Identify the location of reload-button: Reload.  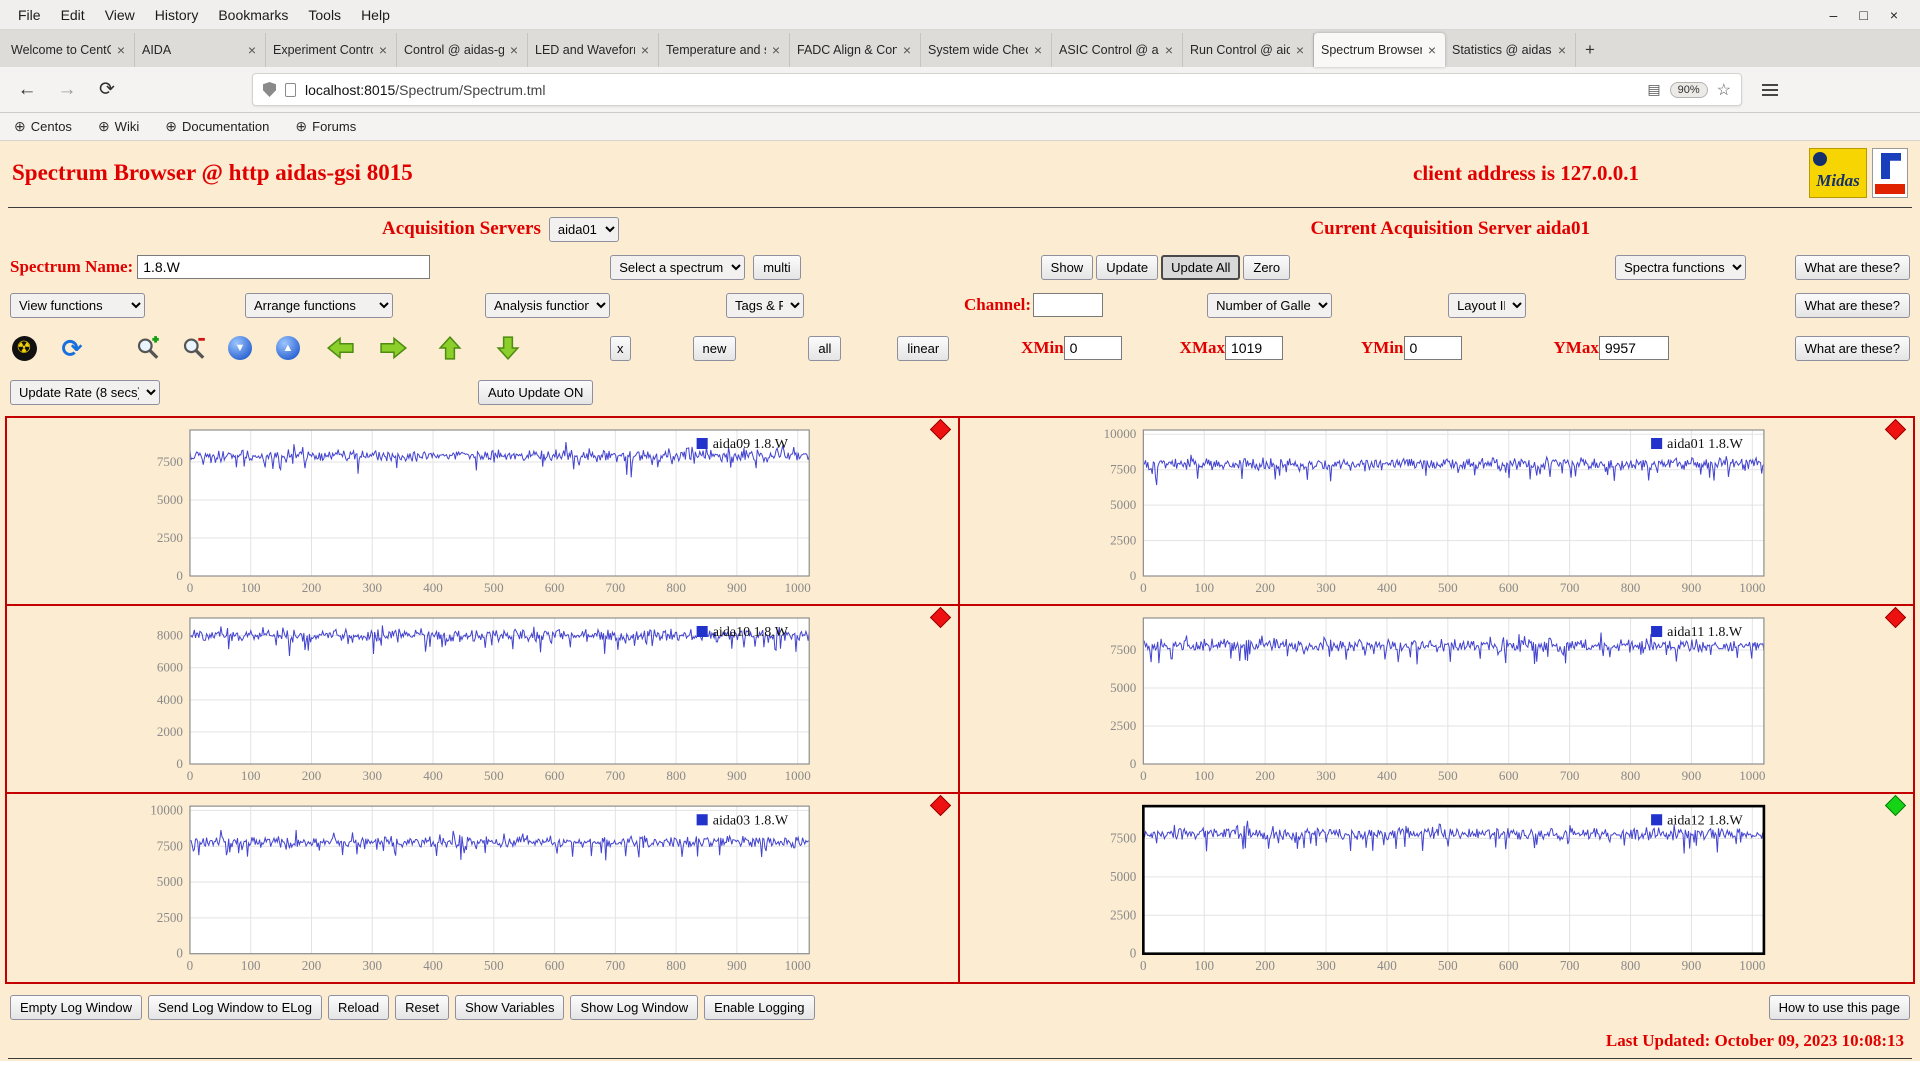
(358, 1007).